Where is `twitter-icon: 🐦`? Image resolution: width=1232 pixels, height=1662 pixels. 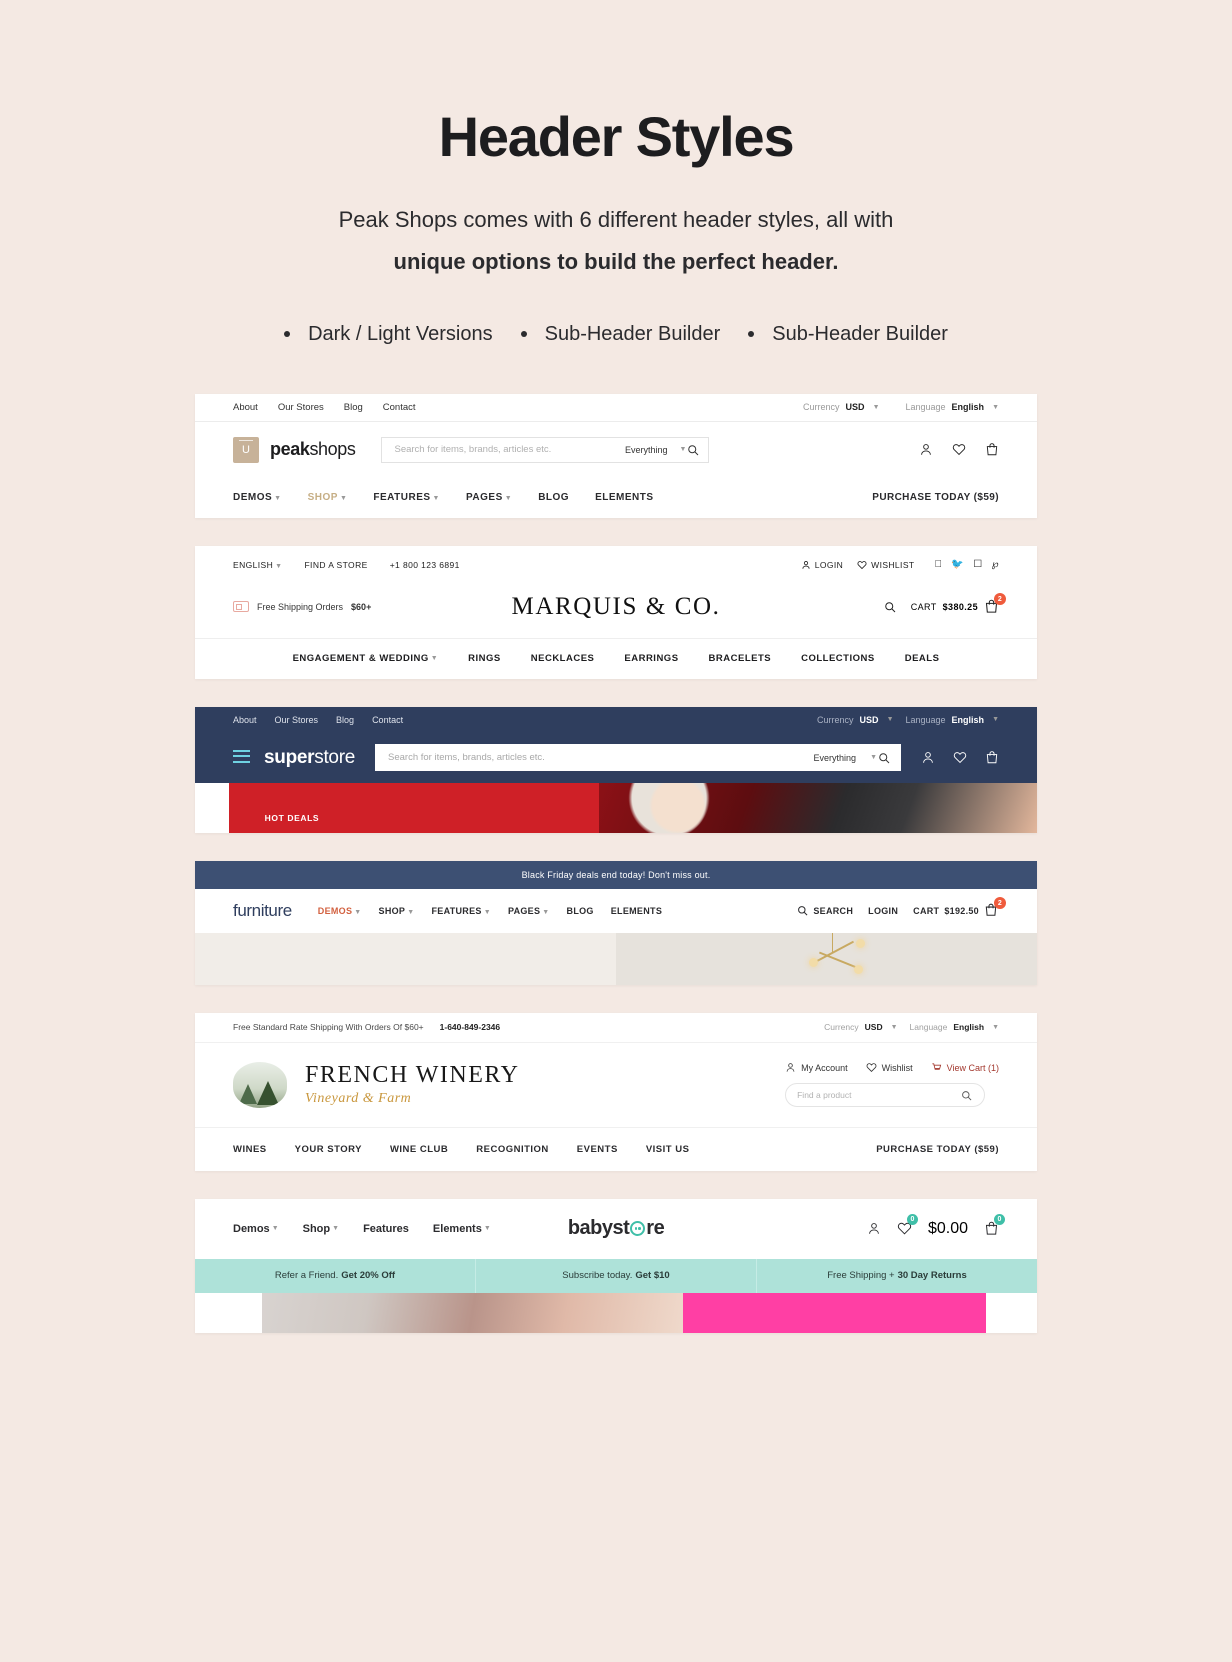
twitter-icon: 🐦 is located at coordinates (957, 564).